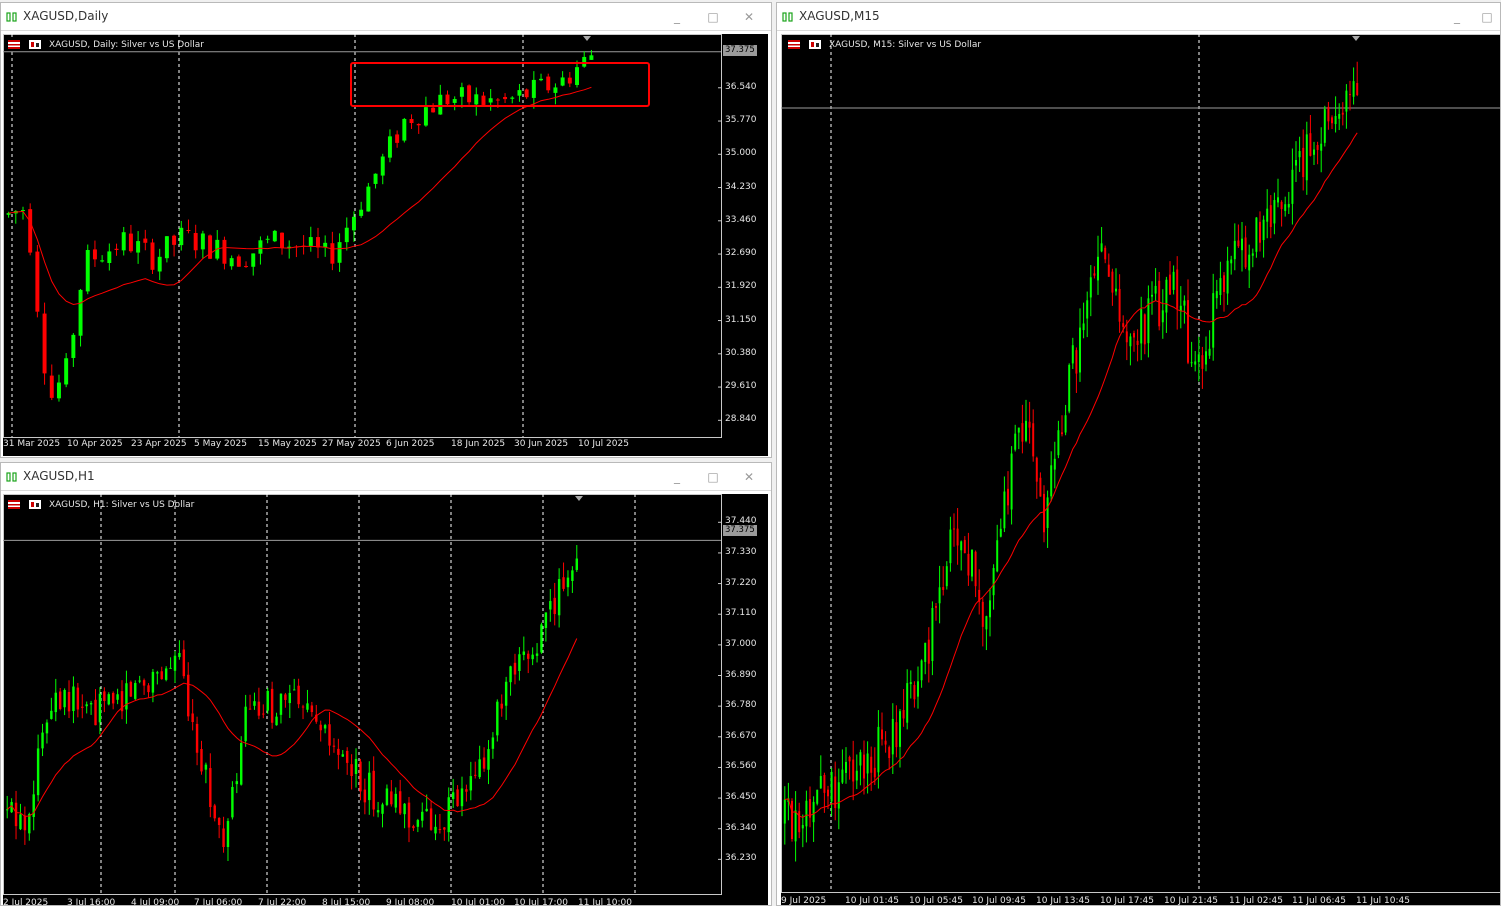  What do you see at coordinates (282, 902) in the screenshot?
I see `h1-time-label: 7 Jul 22:00` at bounding box center [282, 902].